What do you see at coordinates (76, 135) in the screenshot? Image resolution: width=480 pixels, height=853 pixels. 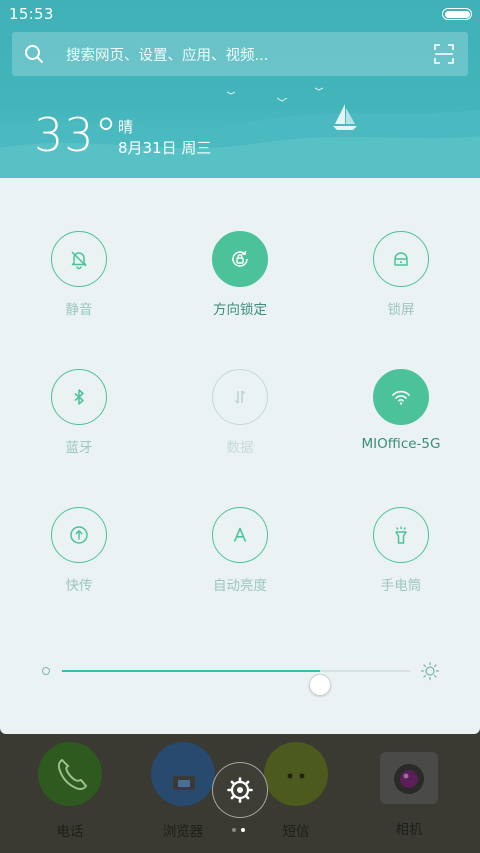 I see `weather-temperature: 33°` at bounding box center [76, 135].